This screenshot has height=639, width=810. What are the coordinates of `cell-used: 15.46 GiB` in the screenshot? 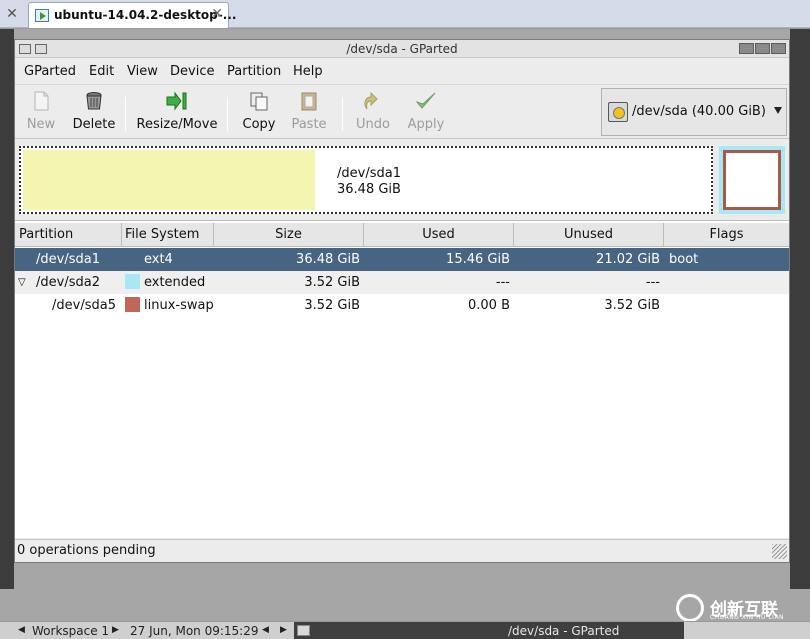 It's located at (478, 259).